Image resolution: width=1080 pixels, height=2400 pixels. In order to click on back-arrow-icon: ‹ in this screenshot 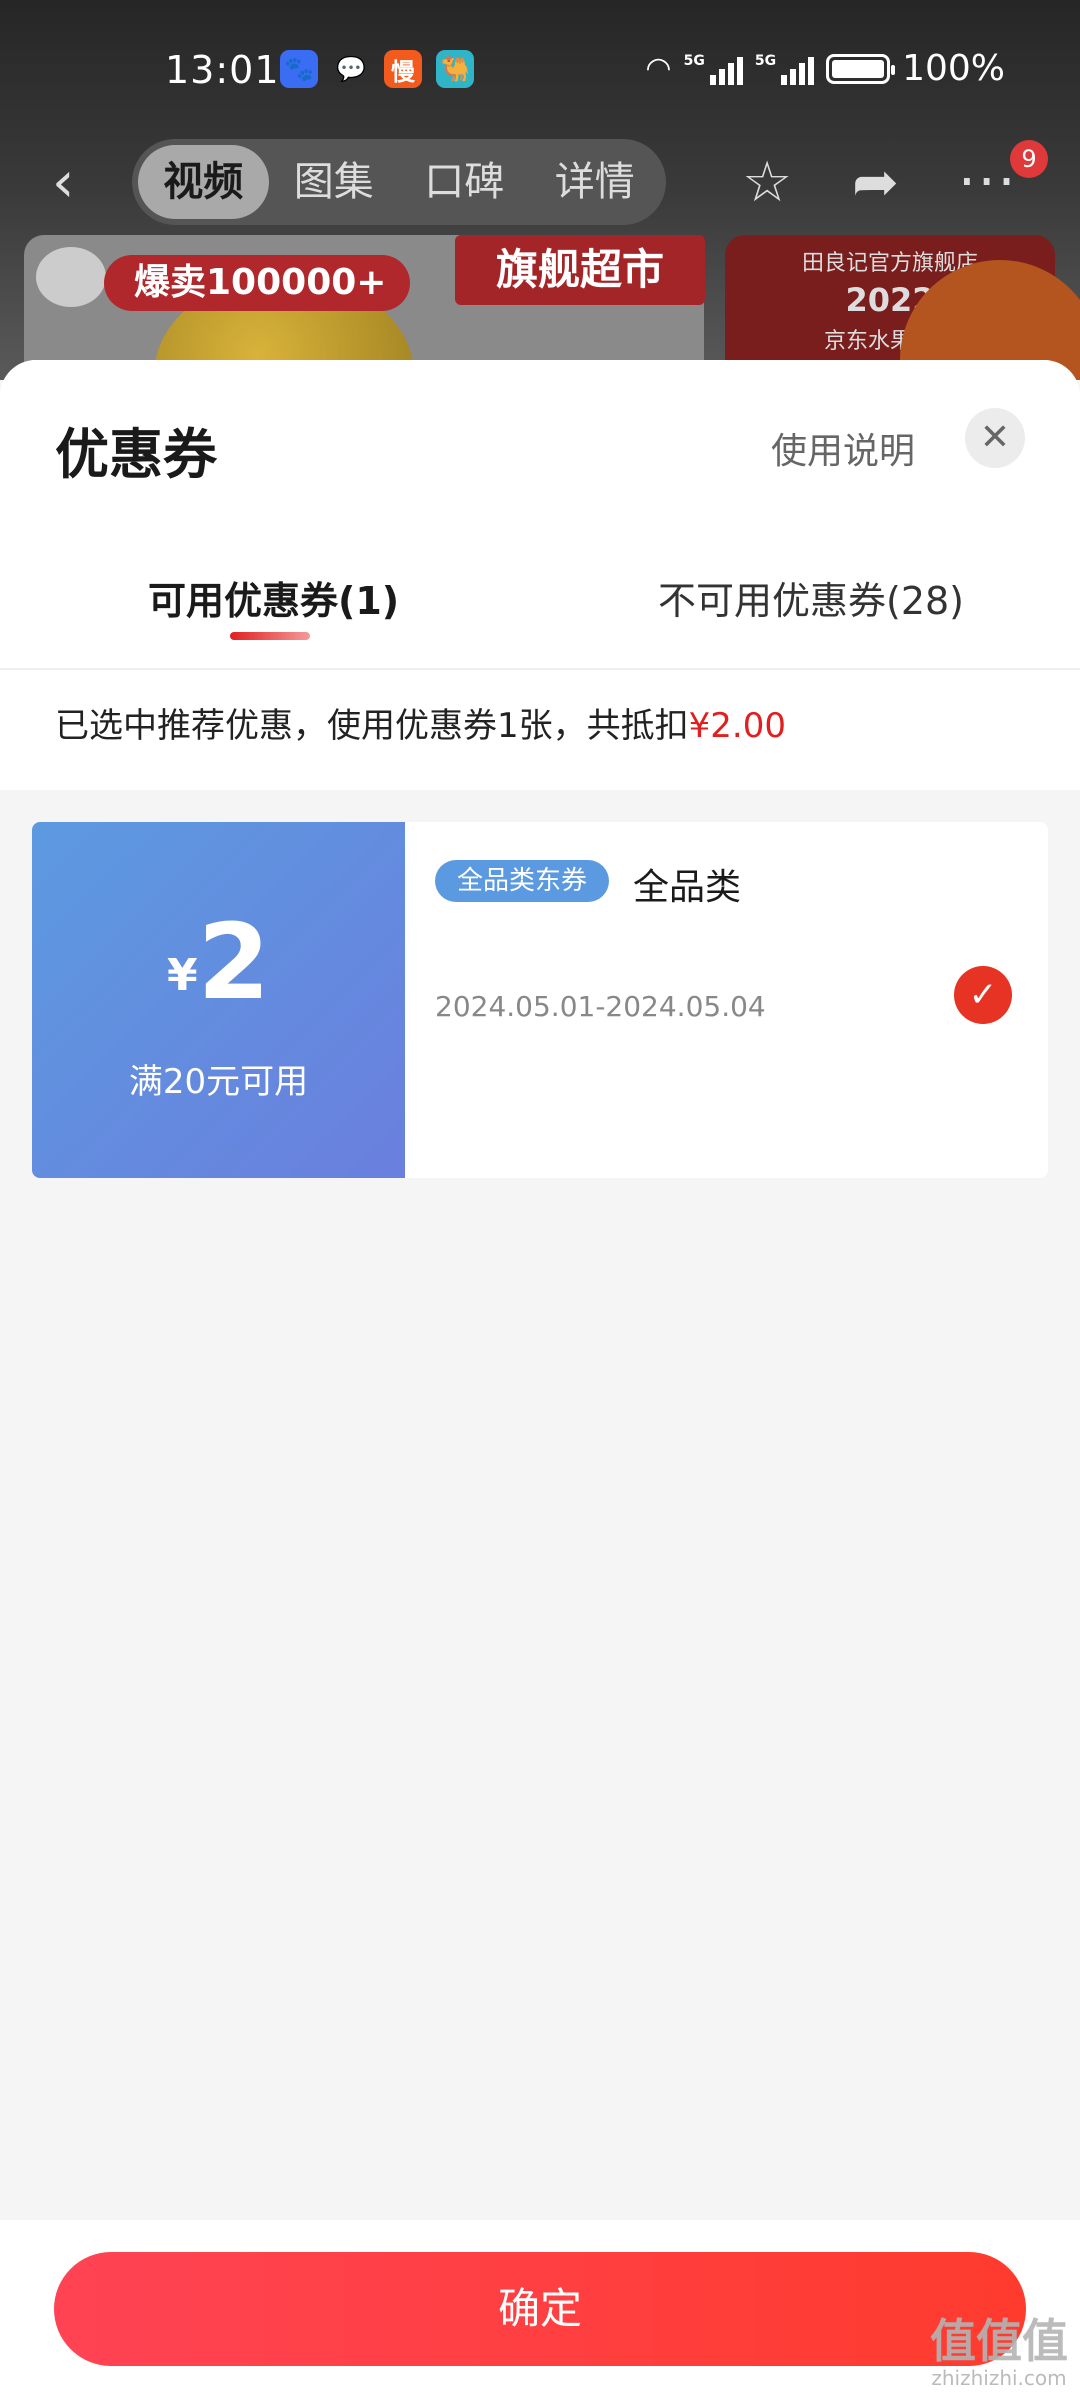, I will do `click(77, 185)`.